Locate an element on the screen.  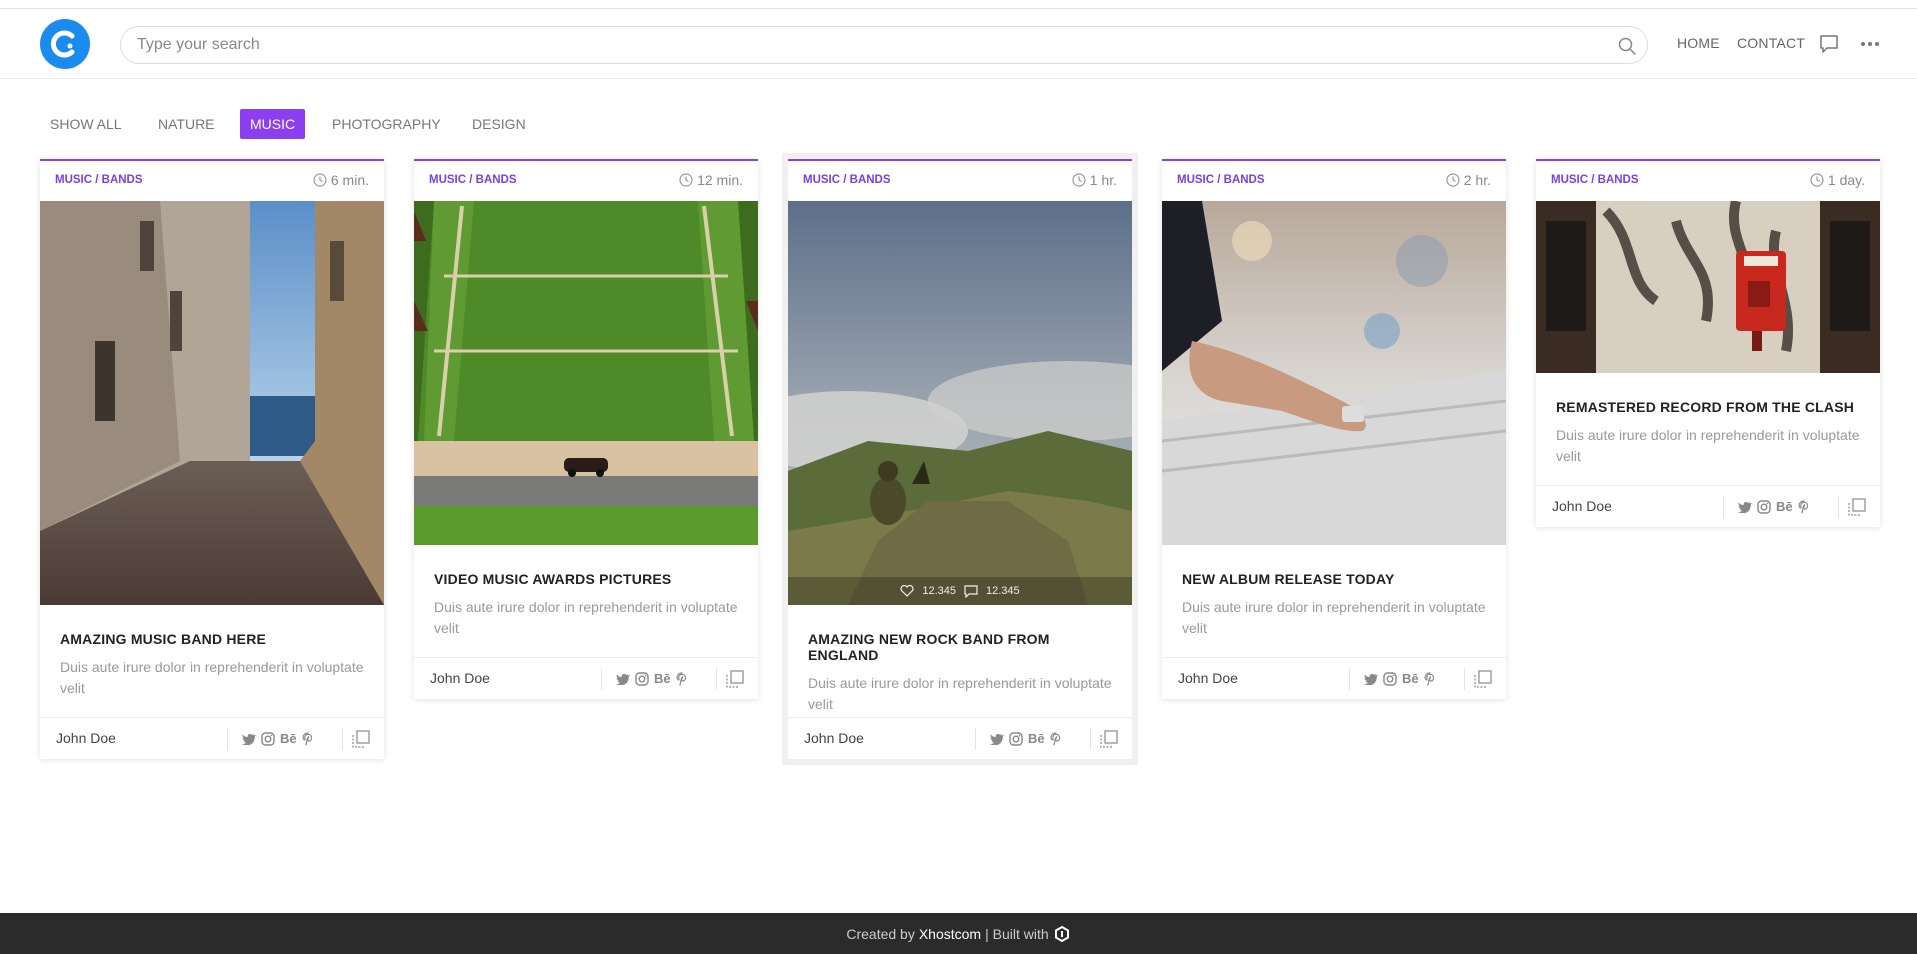
footer-prefix: Created by is located at coordinates (880, 933).